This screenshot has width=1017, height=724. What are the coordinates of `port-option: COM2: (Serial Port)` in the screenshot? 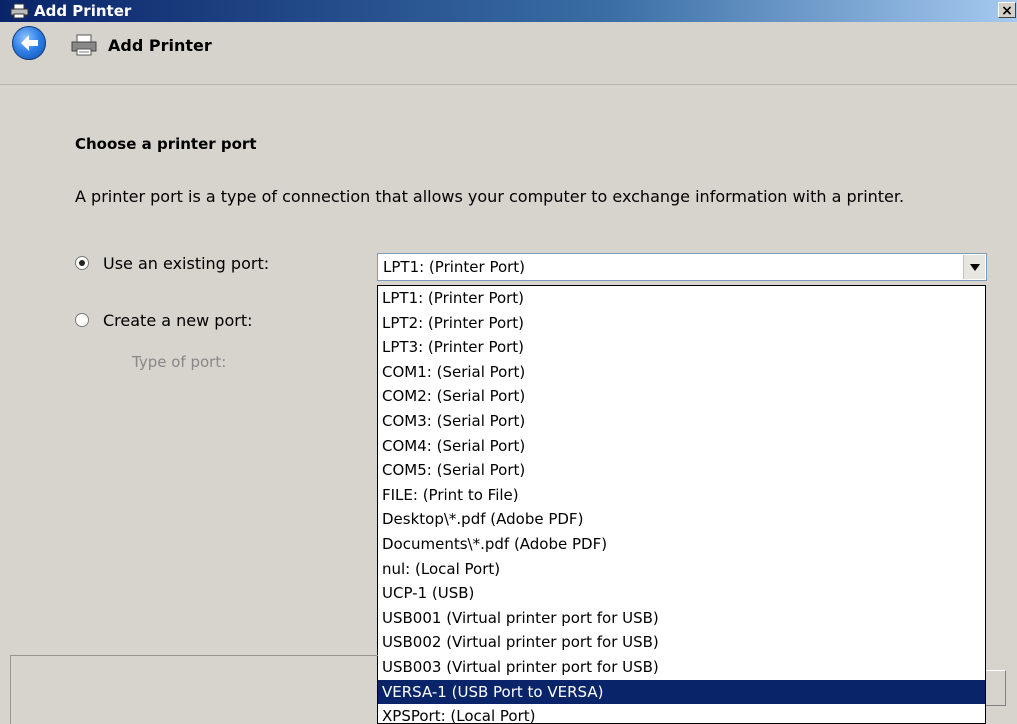 It's located at (681, 396).